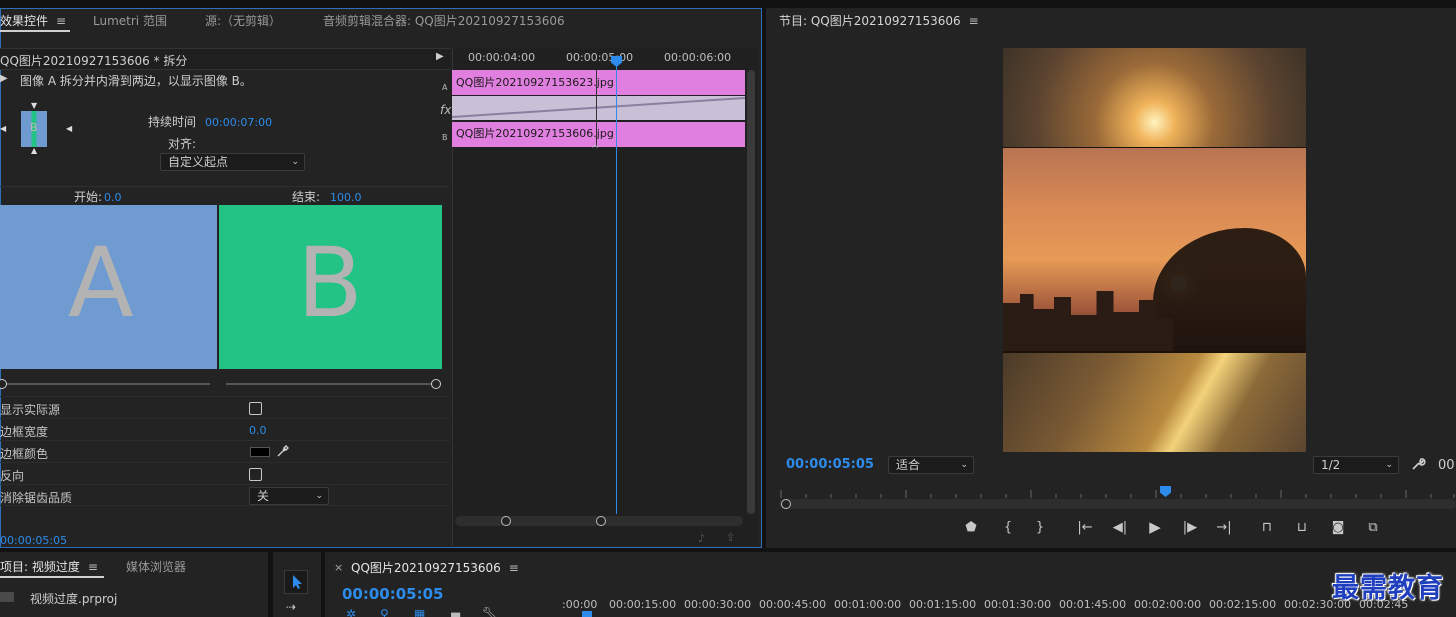 This screenshot has height=617, width=1456. Describe the element at coordinates (88, 197) in the screenshot. I see `start-label: 开始:` at that location.